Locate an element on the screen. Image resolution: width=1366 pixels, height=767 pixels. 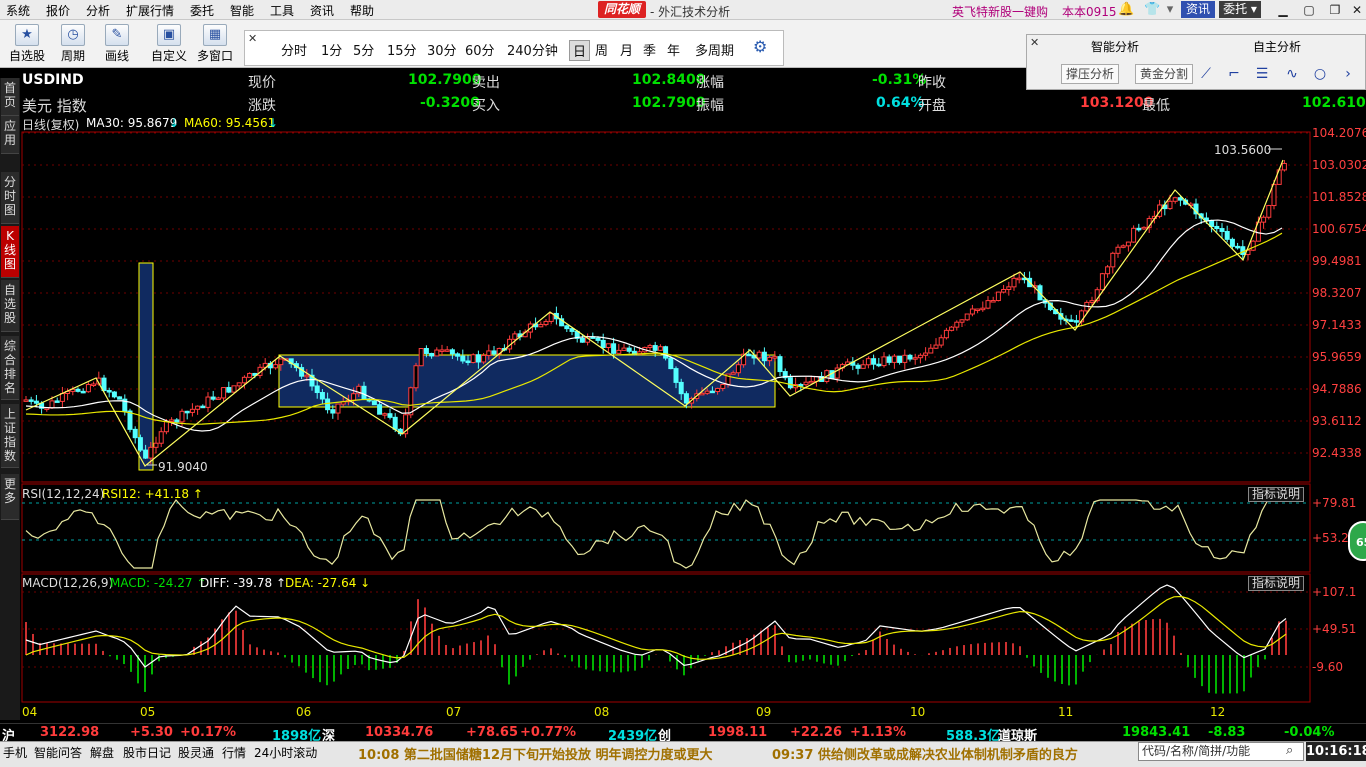
status-tab-24h: 24小时滚动 is located at coordinates (285, 752).